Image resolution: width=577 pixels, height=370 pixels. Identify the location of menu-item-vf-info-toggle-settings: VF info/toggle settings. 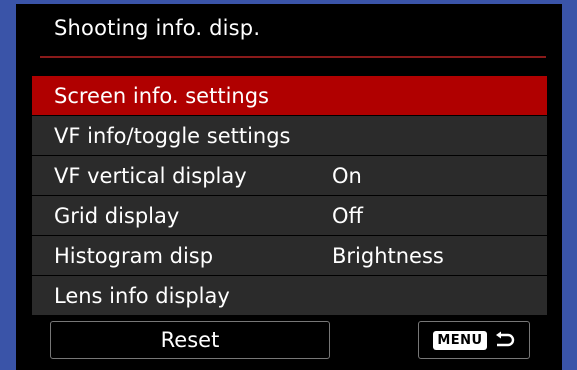
(289, 135).